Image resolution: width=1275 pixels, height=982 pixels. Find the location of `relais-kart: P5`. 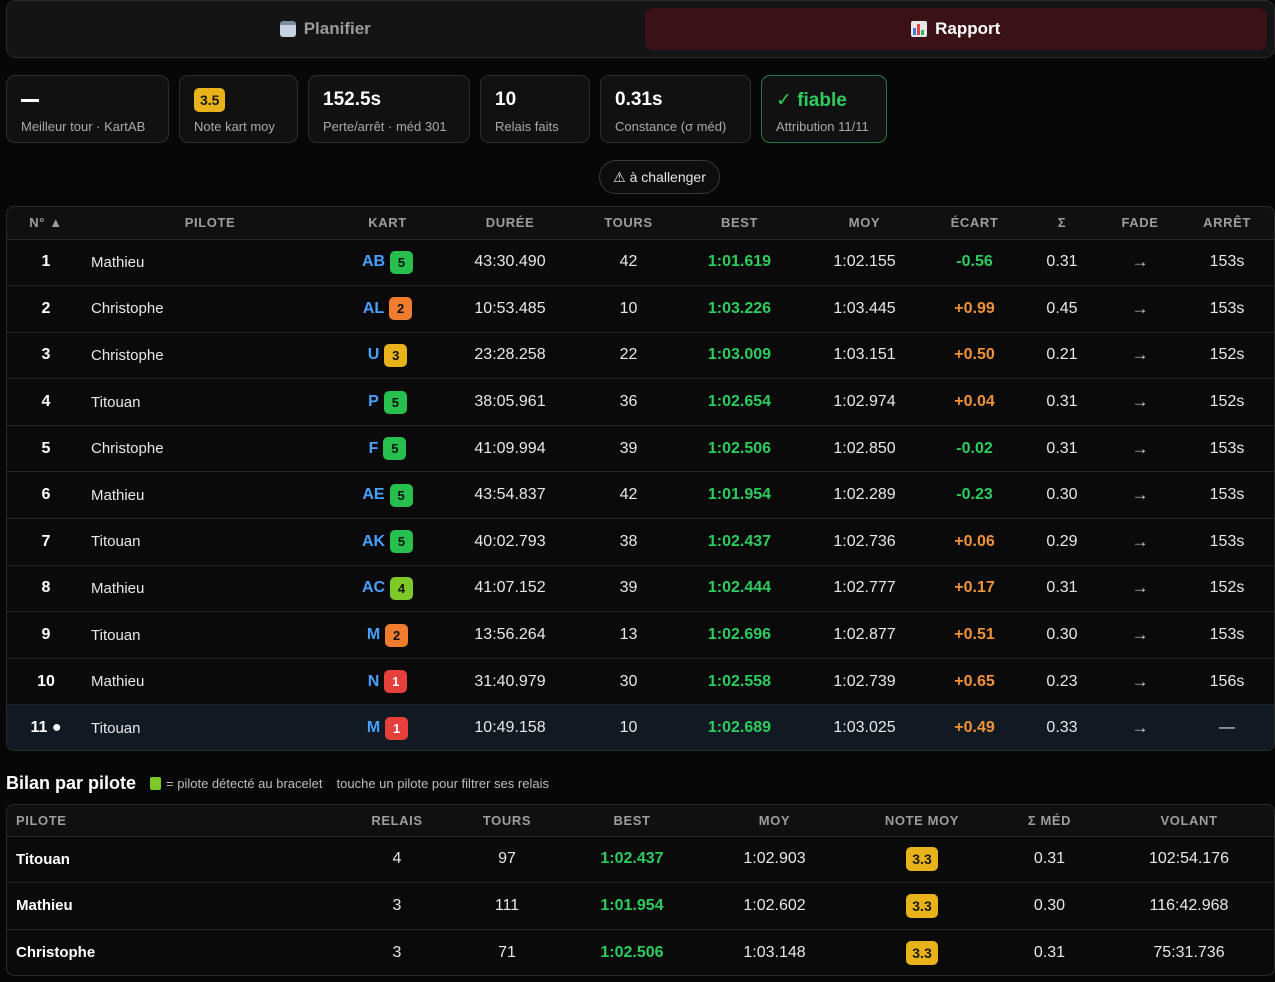

relais-kart: P5 is located at coordinates (387, 402).